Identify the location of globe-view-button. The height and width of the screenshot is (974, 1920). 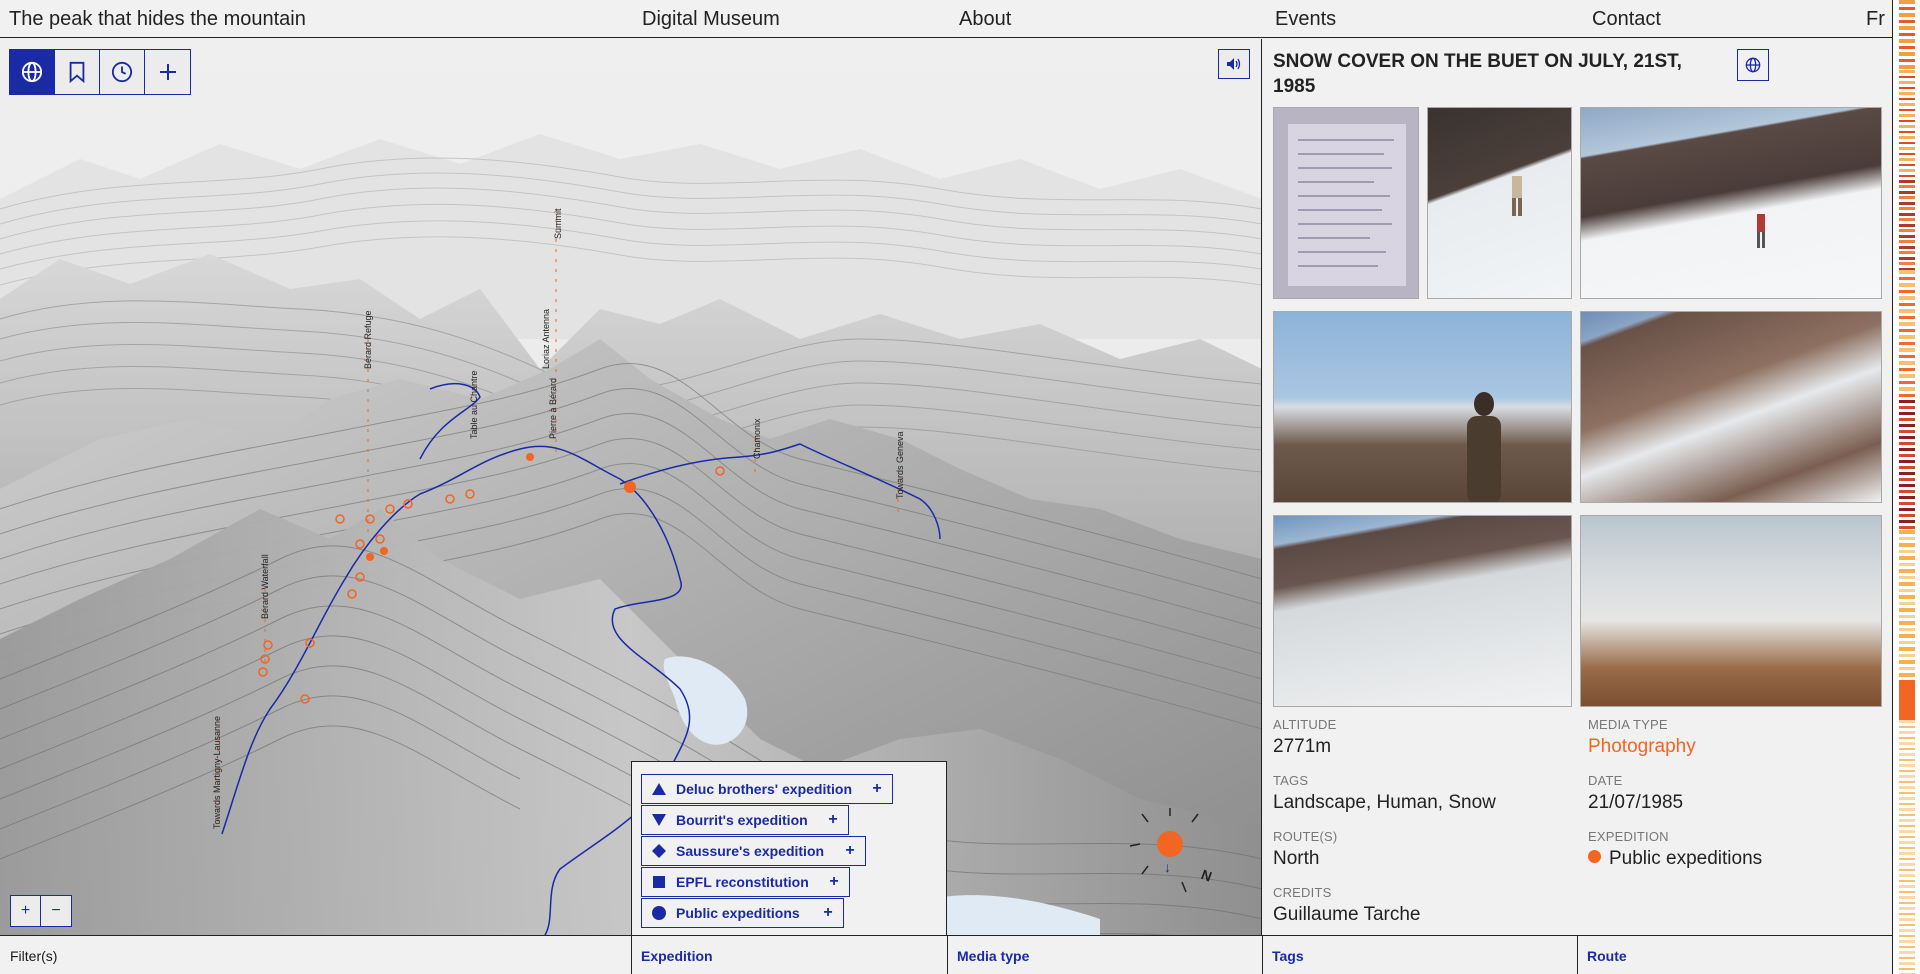
(32, 72).